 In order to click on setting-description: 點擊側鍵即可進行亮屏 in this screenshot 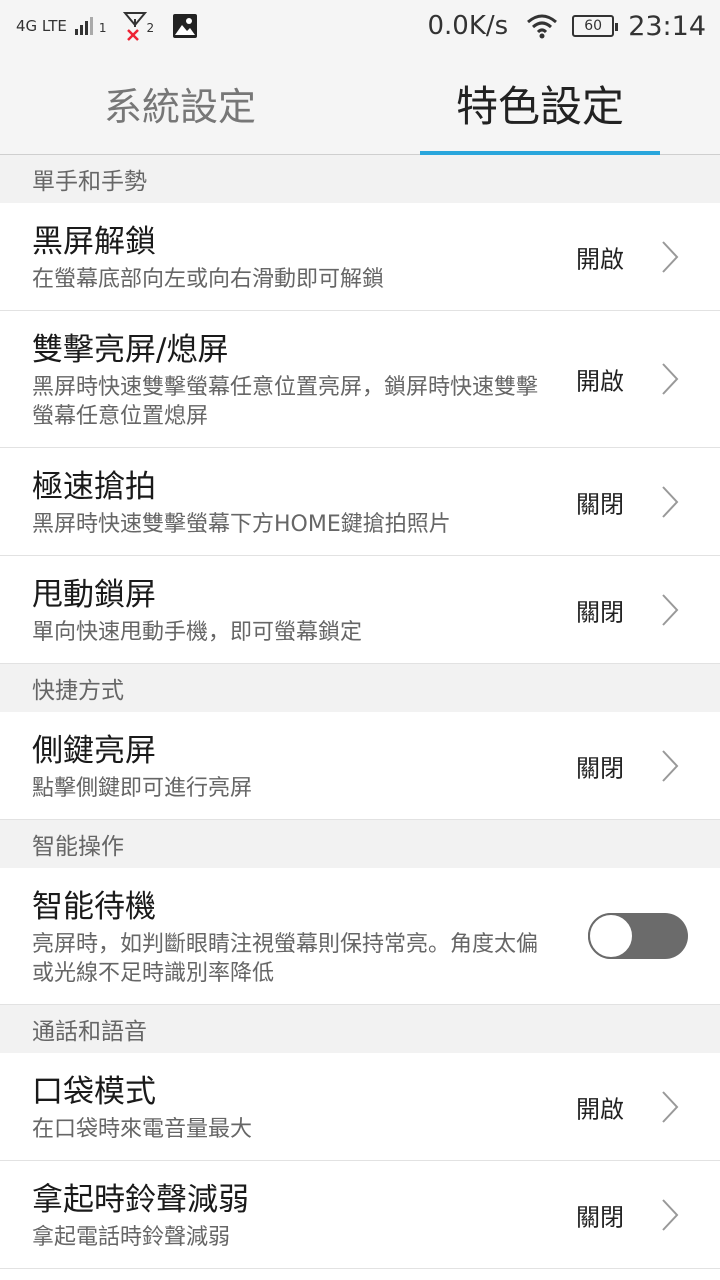, I will do `click(142, 788)`.